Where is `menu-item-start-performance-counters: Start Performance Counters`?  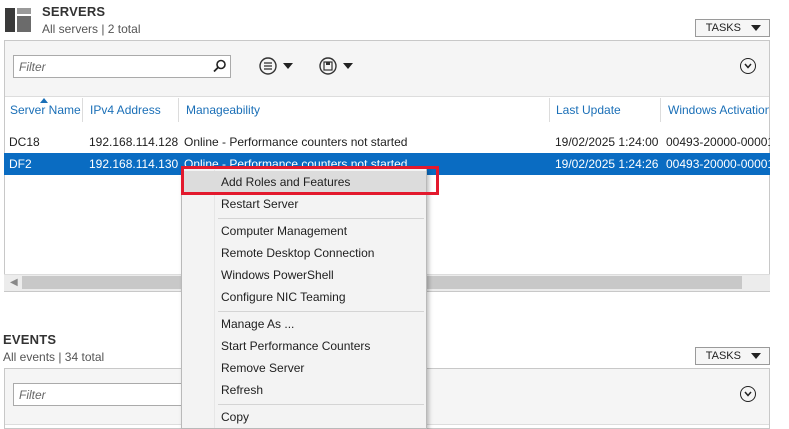 menu-item-start-performance-counters: Start Performance Counters is located at coordinates (304, 346).